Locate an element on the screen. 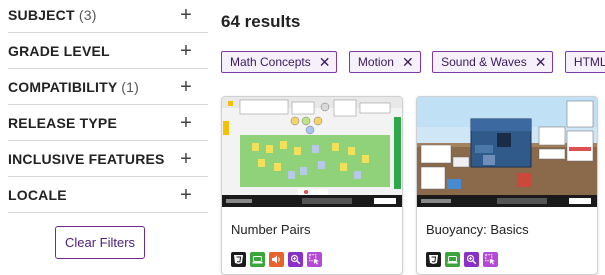 The height and width of the screenshot is (275, 605). clear-filters-button: Clear Filters is located at coordinates (100, 242).